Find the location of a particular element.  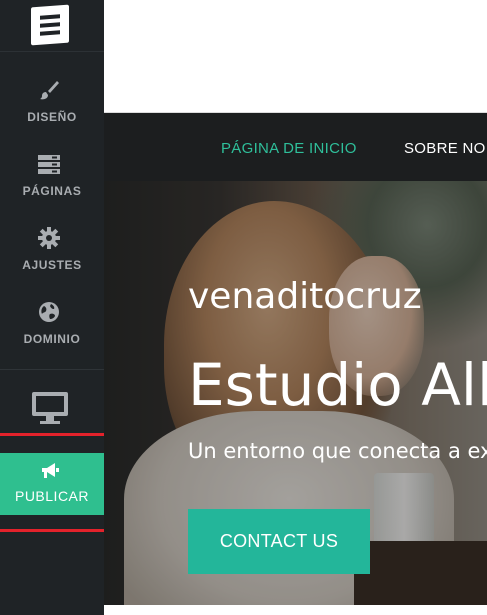

publish-label: PUBLICAR is located at coordinates (52, 496).